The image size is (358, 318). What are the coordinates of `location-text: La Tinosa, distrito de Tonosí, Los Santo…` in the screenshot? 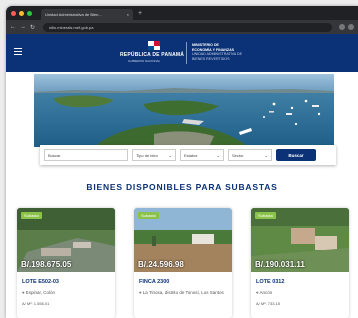 It's located at (183, 292).